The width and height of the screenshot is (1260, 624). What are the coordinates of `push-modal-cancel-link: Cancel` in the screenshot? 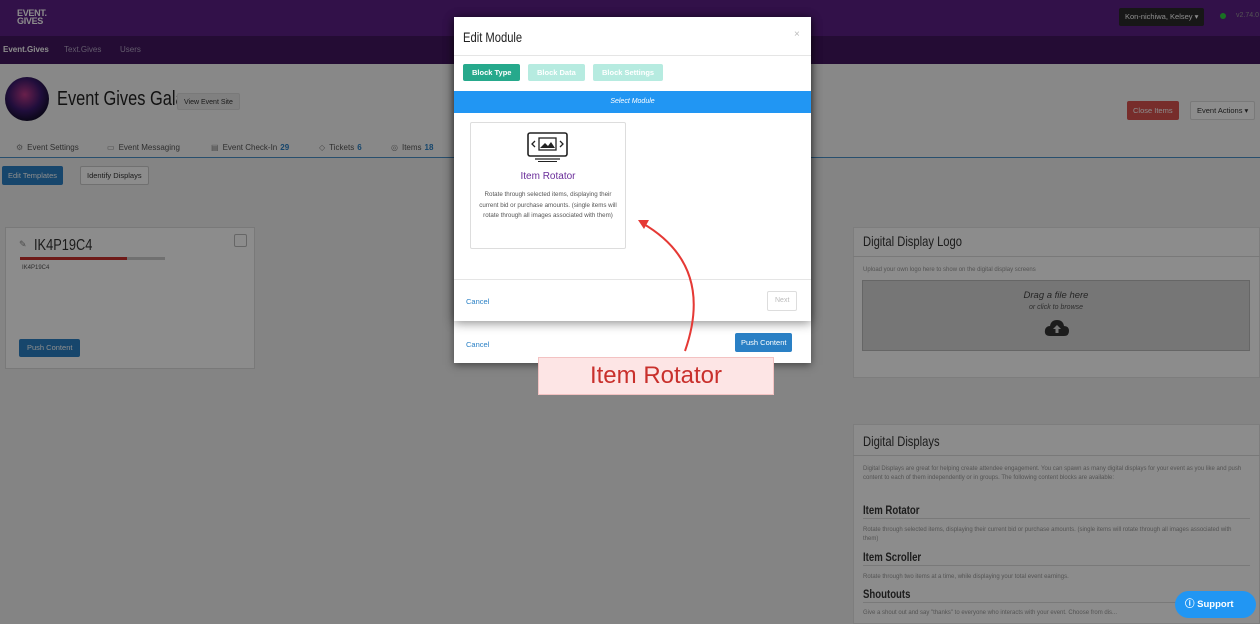 It's located at (477, 344).